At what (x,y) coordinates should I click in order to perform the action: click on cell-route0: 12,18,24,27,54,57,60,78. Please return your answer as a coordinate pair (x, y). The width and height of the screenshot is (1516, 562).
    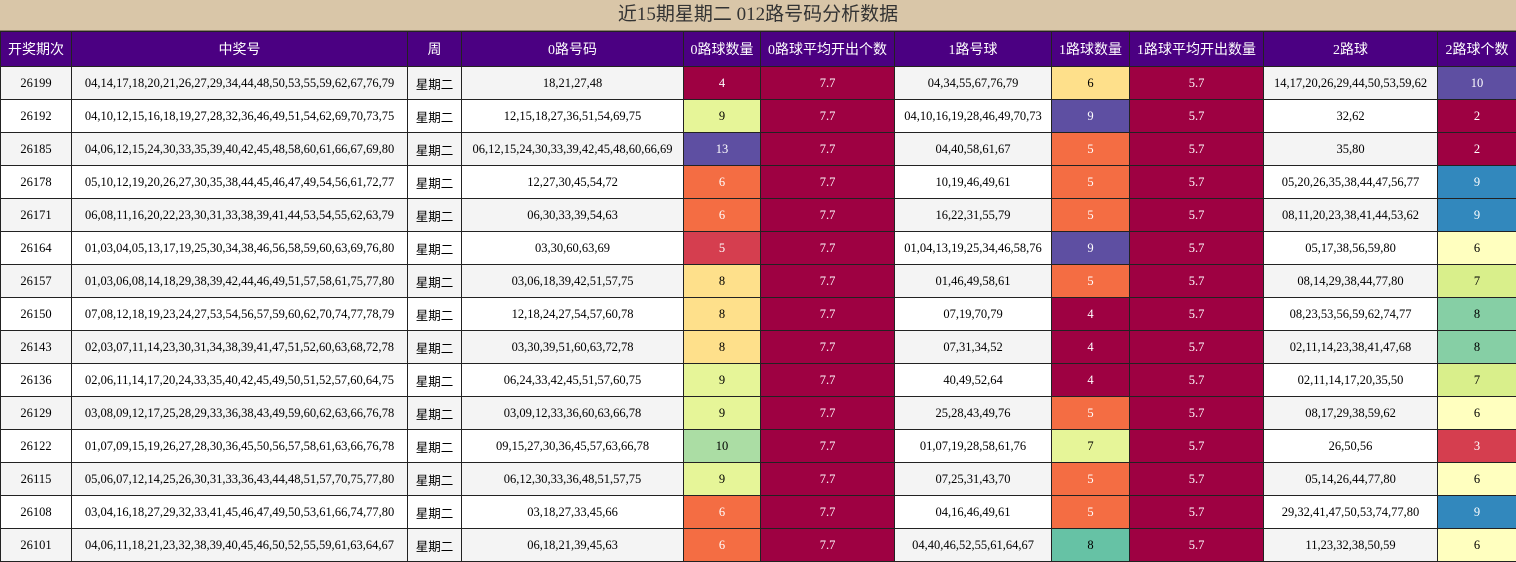
    Looking at the image, I should click on (573, 314).